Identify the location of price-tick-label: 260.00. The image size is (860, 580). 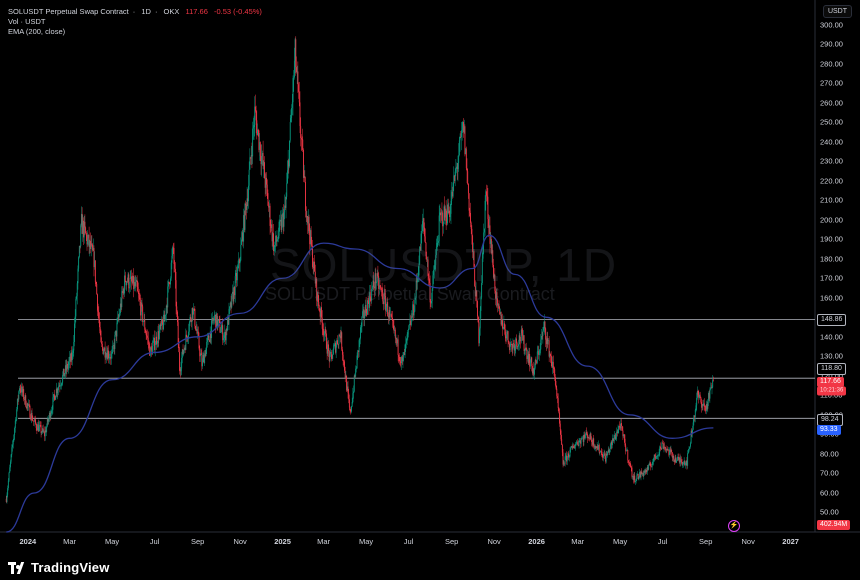
(831, 103).